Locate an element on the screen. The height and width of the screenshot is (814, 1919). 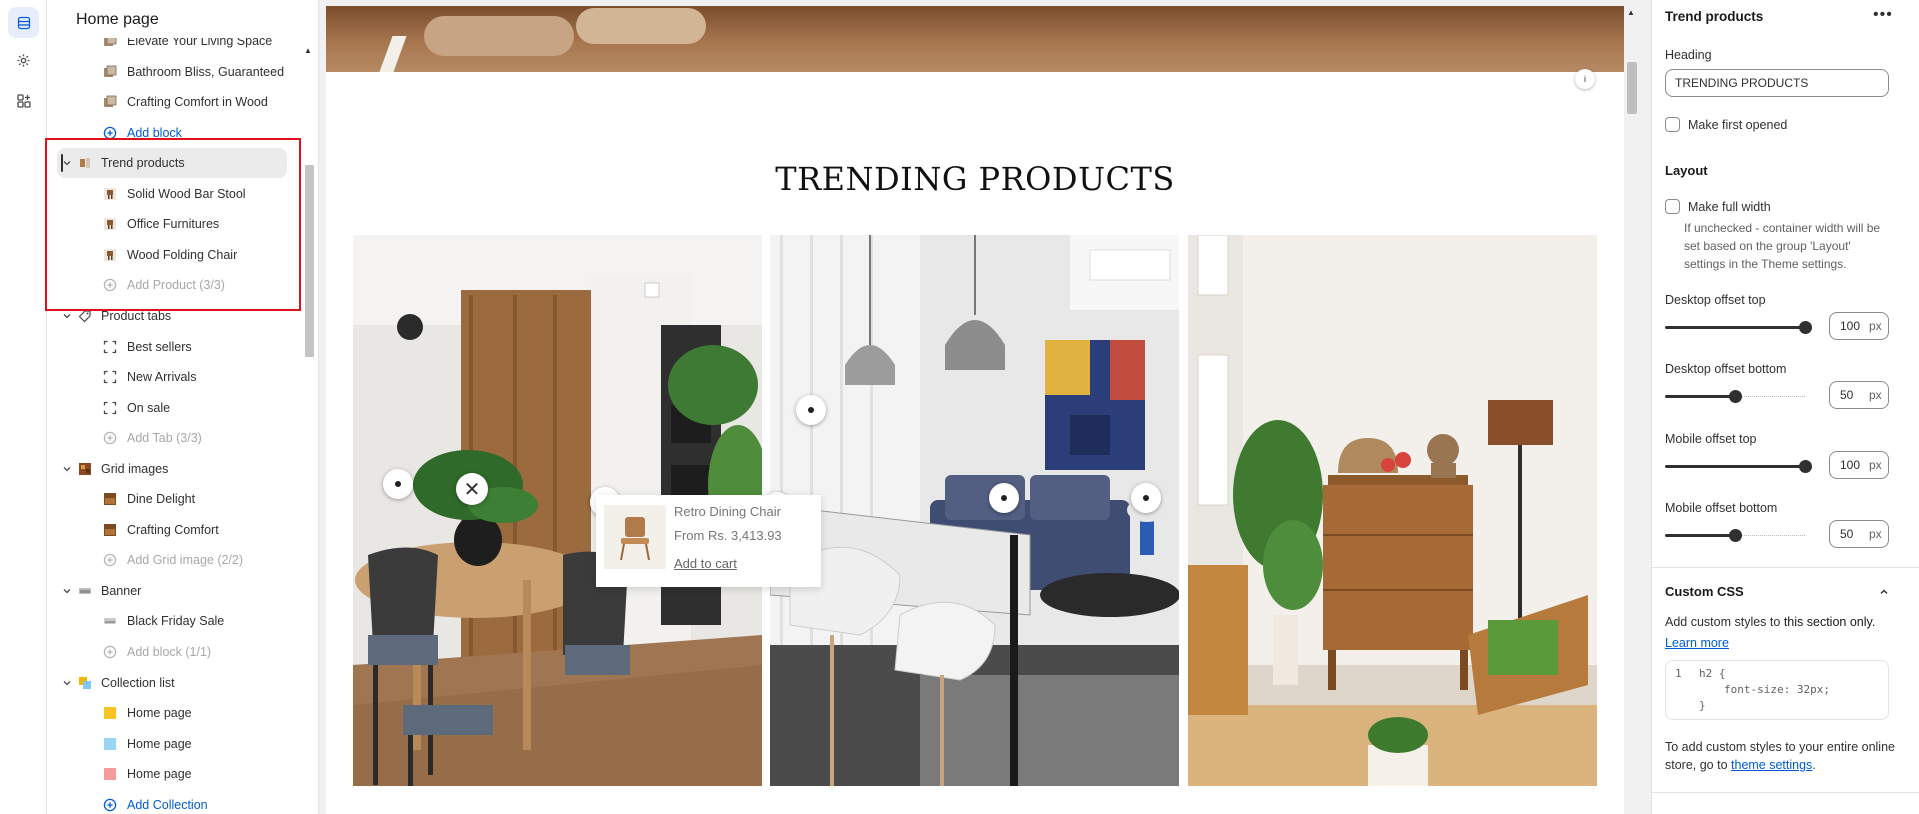
layout-heading: Layout is located at coordinates (1686, 170).